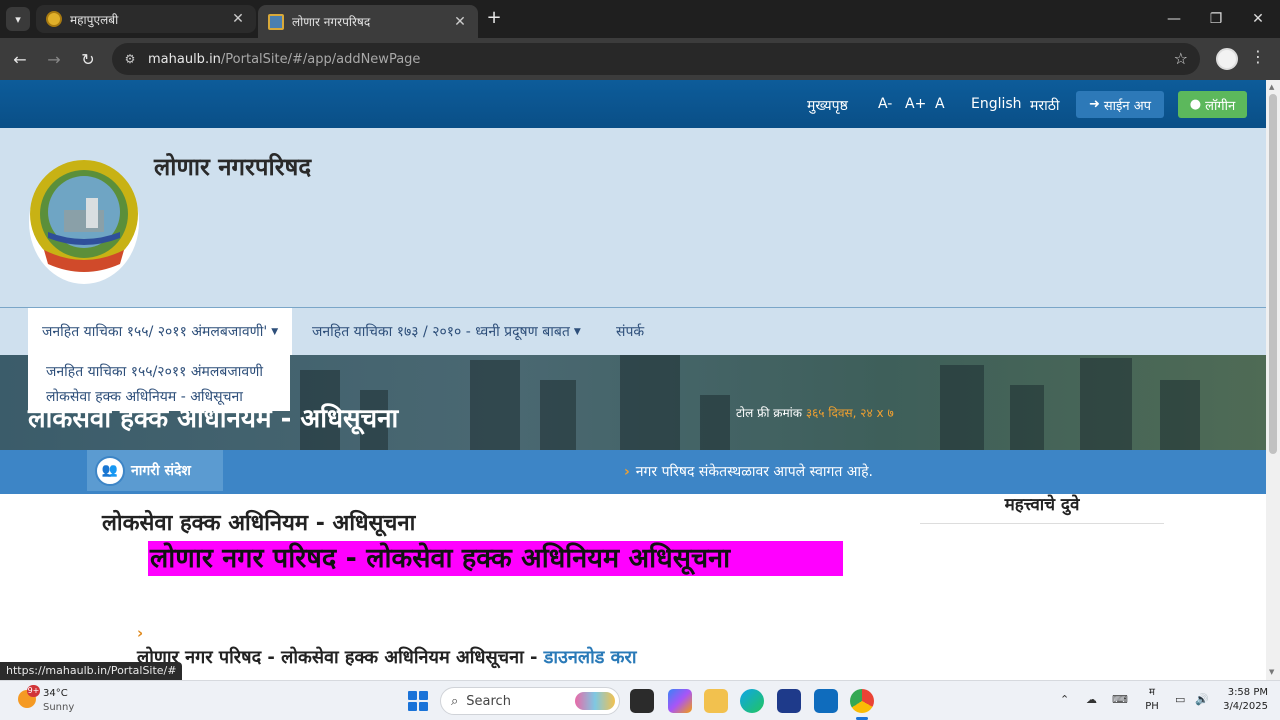  What do you see at coordinates (276, 21) in the screenshot?
I see `site-favicon-icon` at bounding box center [276, 21].